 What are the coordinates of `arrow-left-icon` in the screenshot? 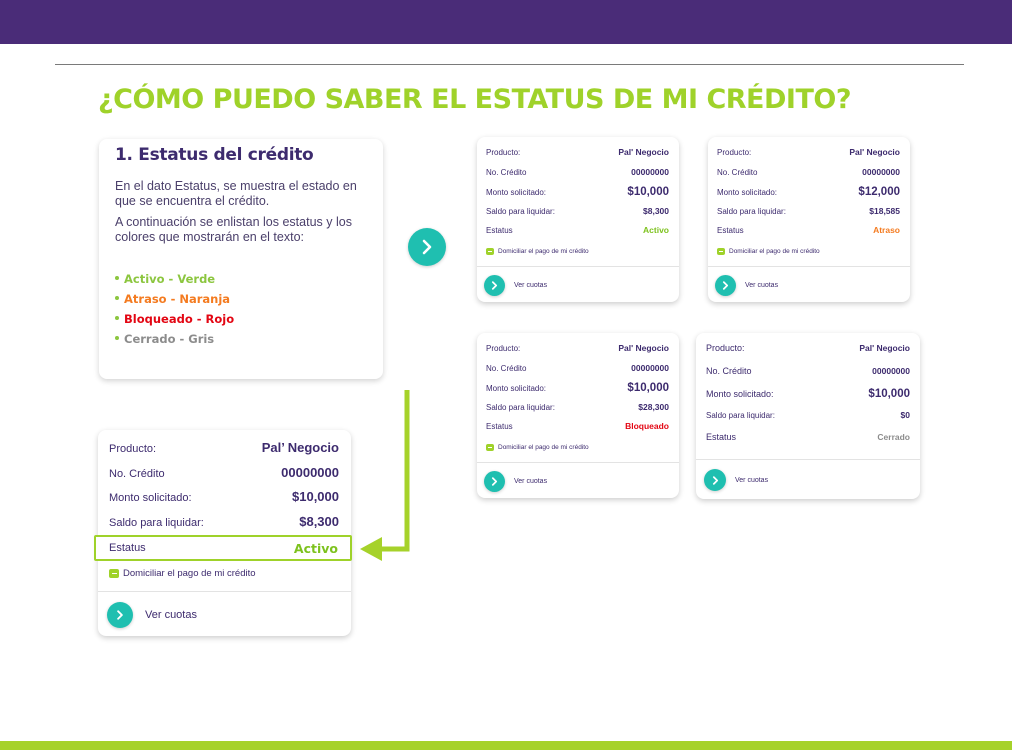 It's located at (385, 475).